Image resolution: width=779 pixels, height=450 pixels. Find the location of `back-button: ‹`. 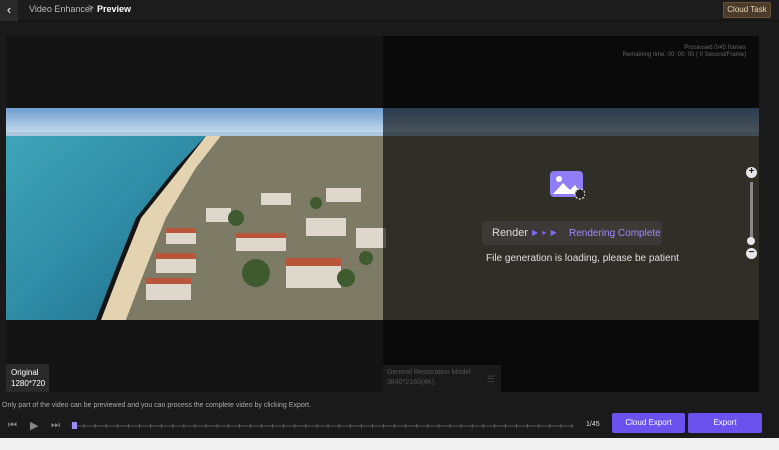

back-button: ‹ is located at coordinates (9, 10).